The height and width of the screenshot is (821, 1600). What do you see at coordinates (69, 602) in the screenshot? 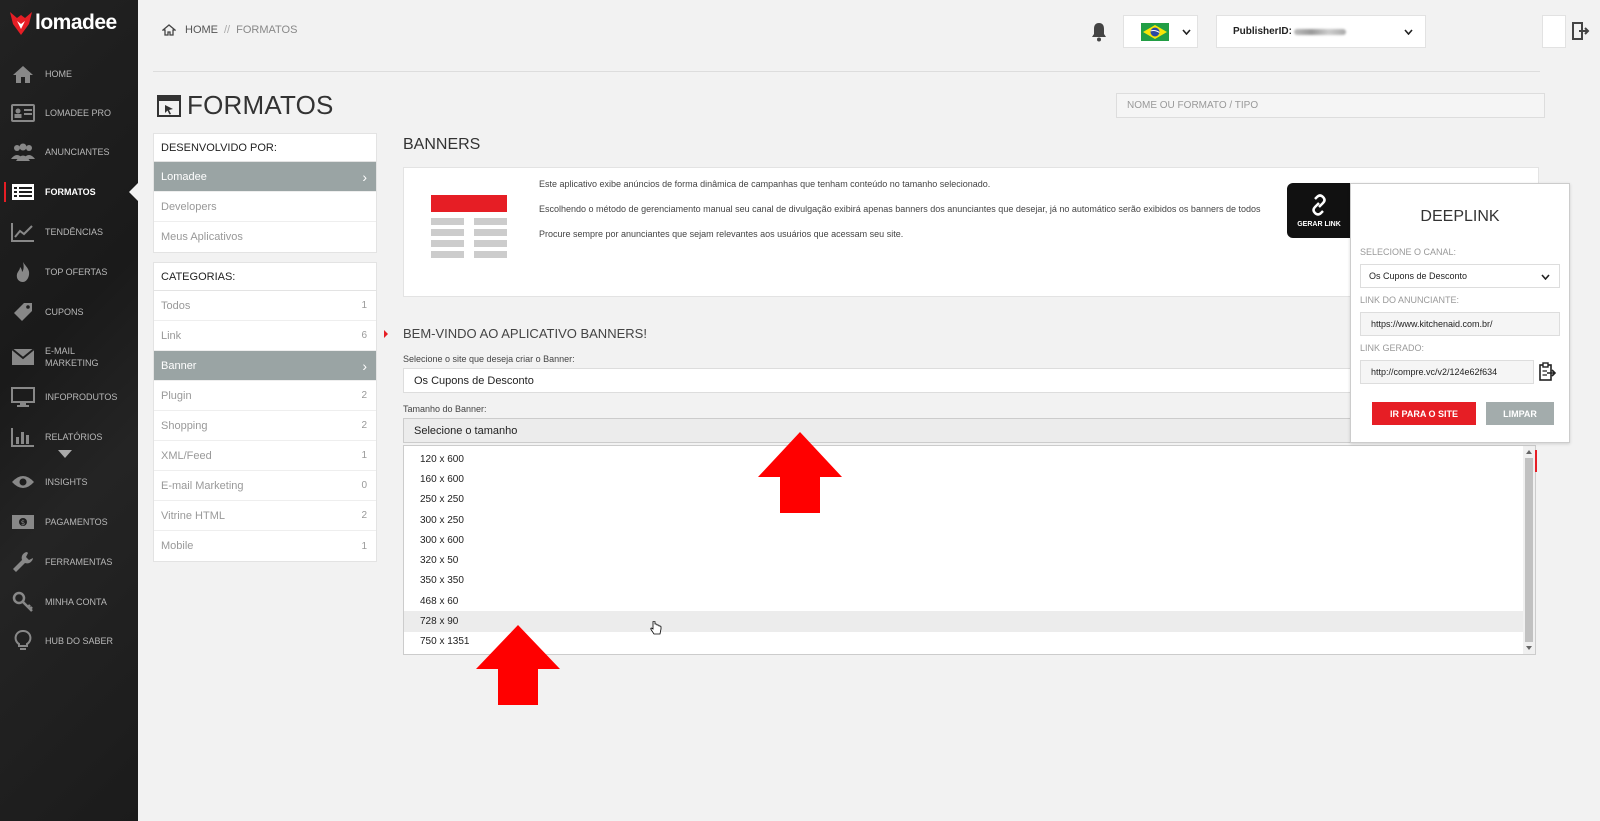
I see `sidebar-item-minha-conta: MINHA CONTA` at bounding box center [69, 602].